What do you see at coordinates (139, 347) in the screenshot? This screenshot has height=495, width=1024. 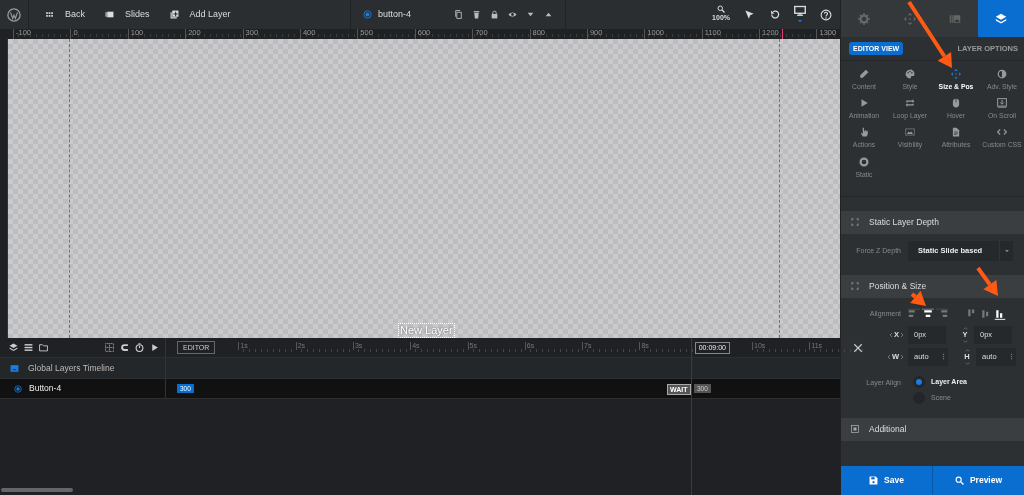 I see `timer-icon` at bounding box center [139, 347].